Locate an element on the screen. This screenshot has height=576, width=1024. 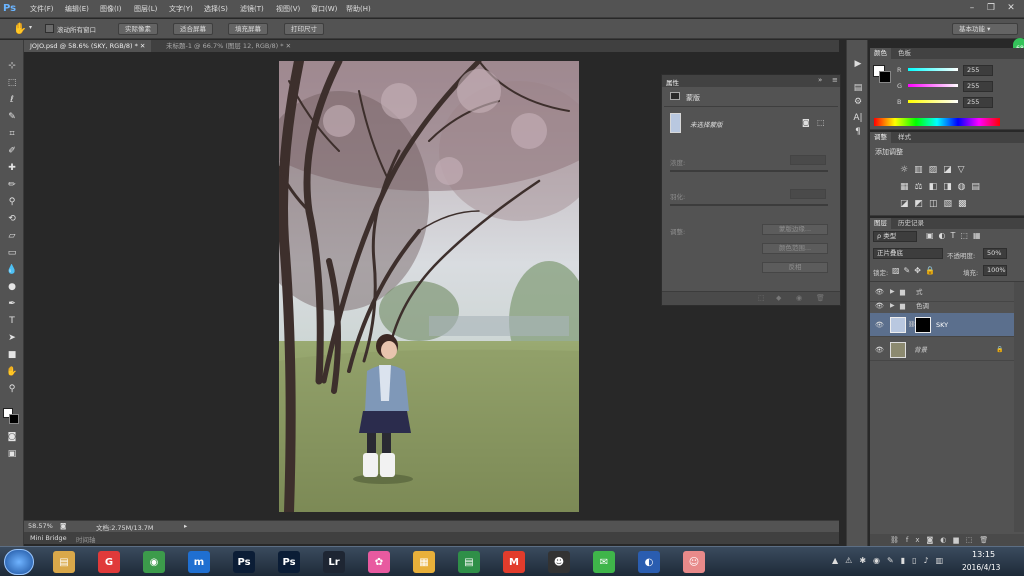
brush-tool-icon: ✏ is located at coordinates (12, 185).